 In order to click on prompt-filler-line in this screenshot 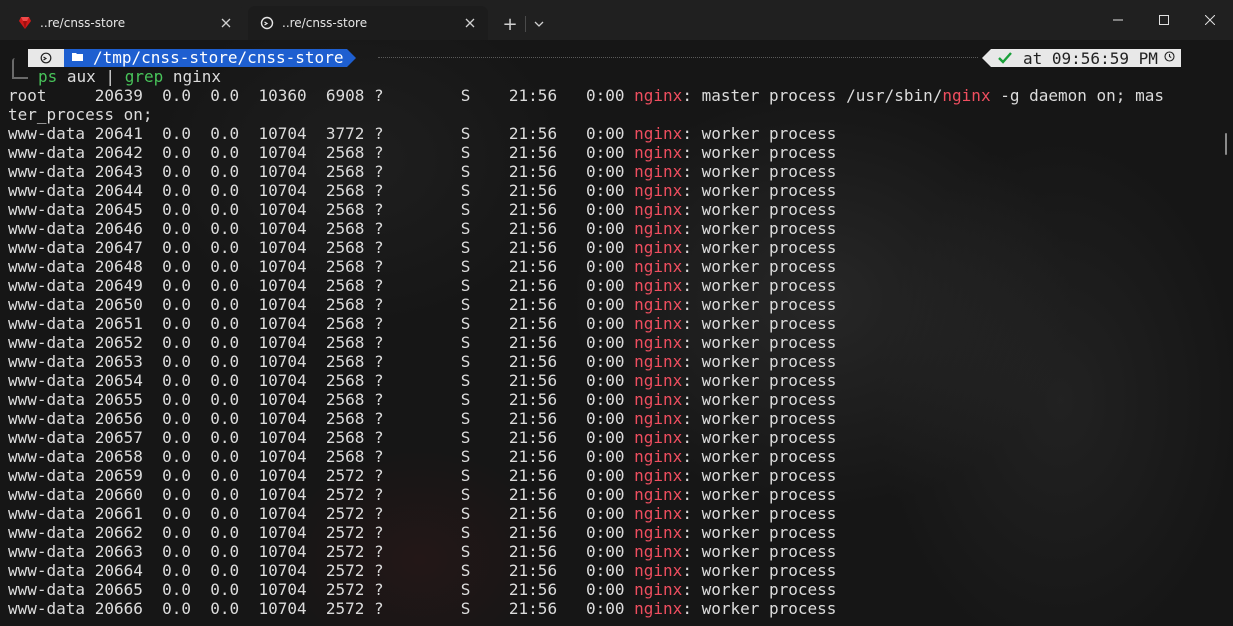, I will do `click(678, 58)`.